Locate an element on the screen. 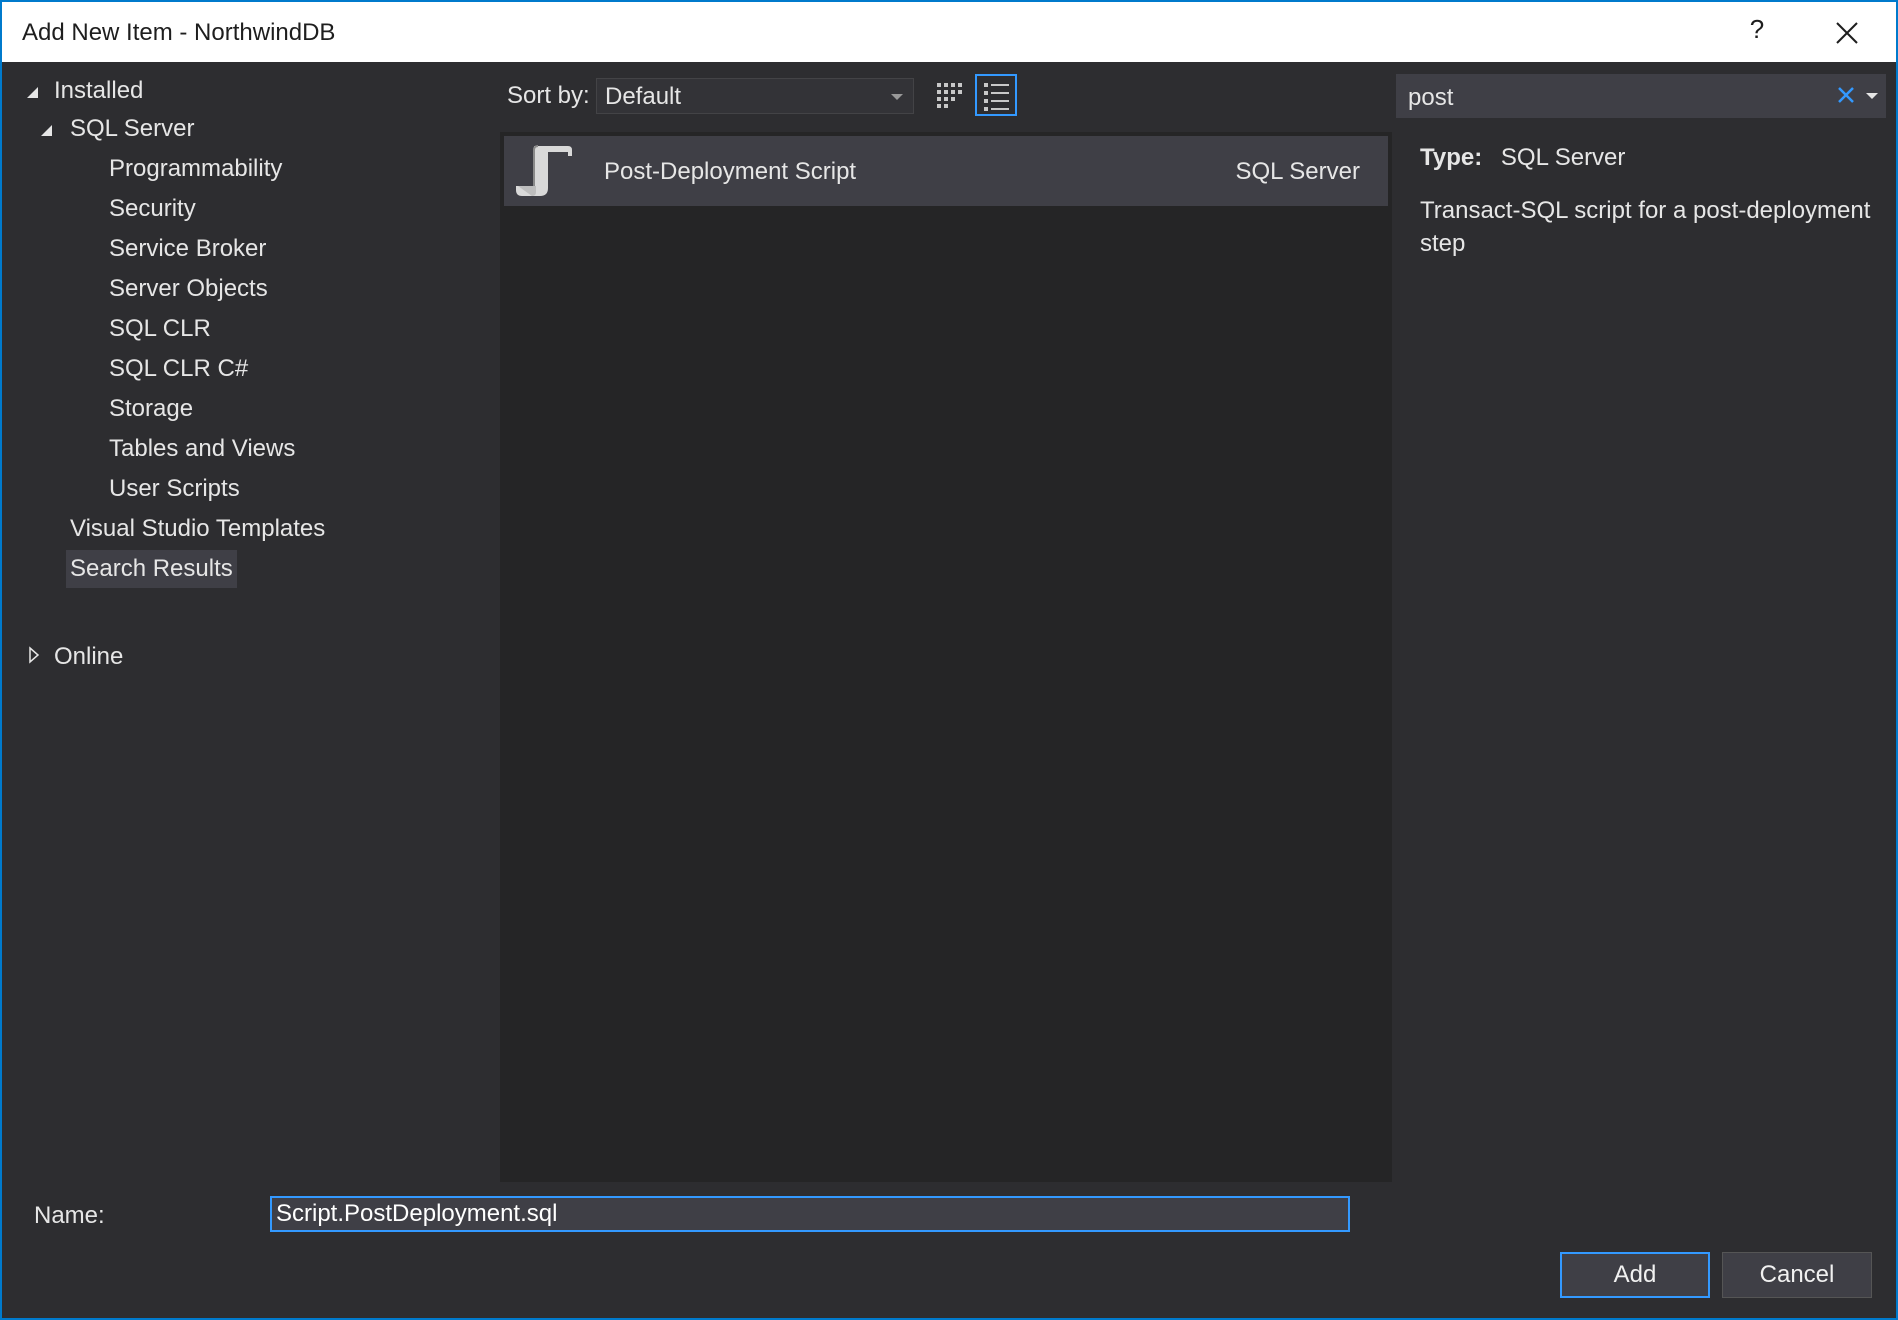 This screenshot has width=1898, height=1320. type-value: SQL Server is located at coordinates (1563, 157).